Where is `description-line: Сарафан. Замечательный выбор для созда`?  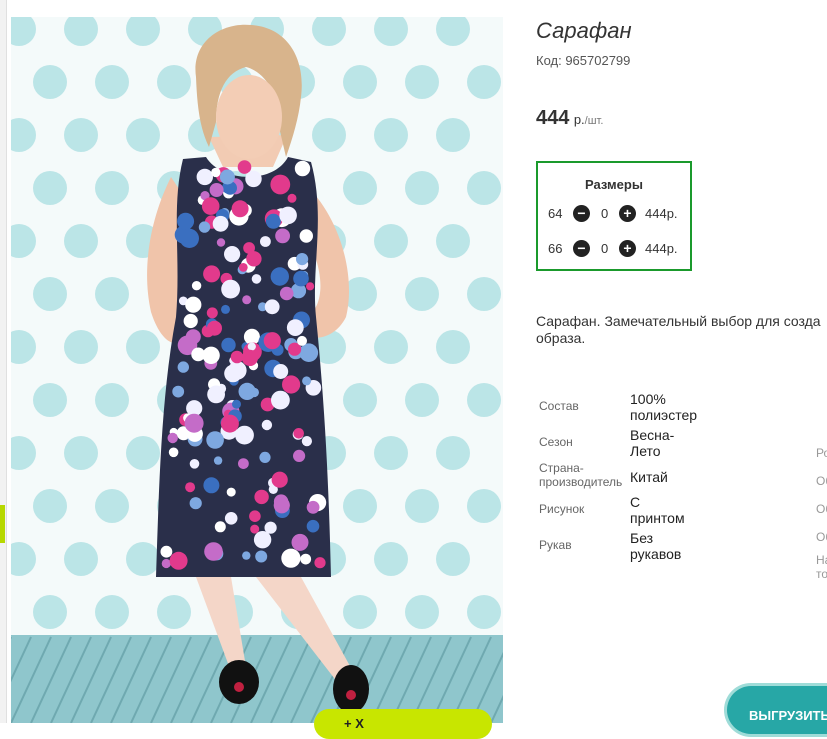
description-line: Сарафан. Замечательный выбор для созда is located at coordinates (678, 321).